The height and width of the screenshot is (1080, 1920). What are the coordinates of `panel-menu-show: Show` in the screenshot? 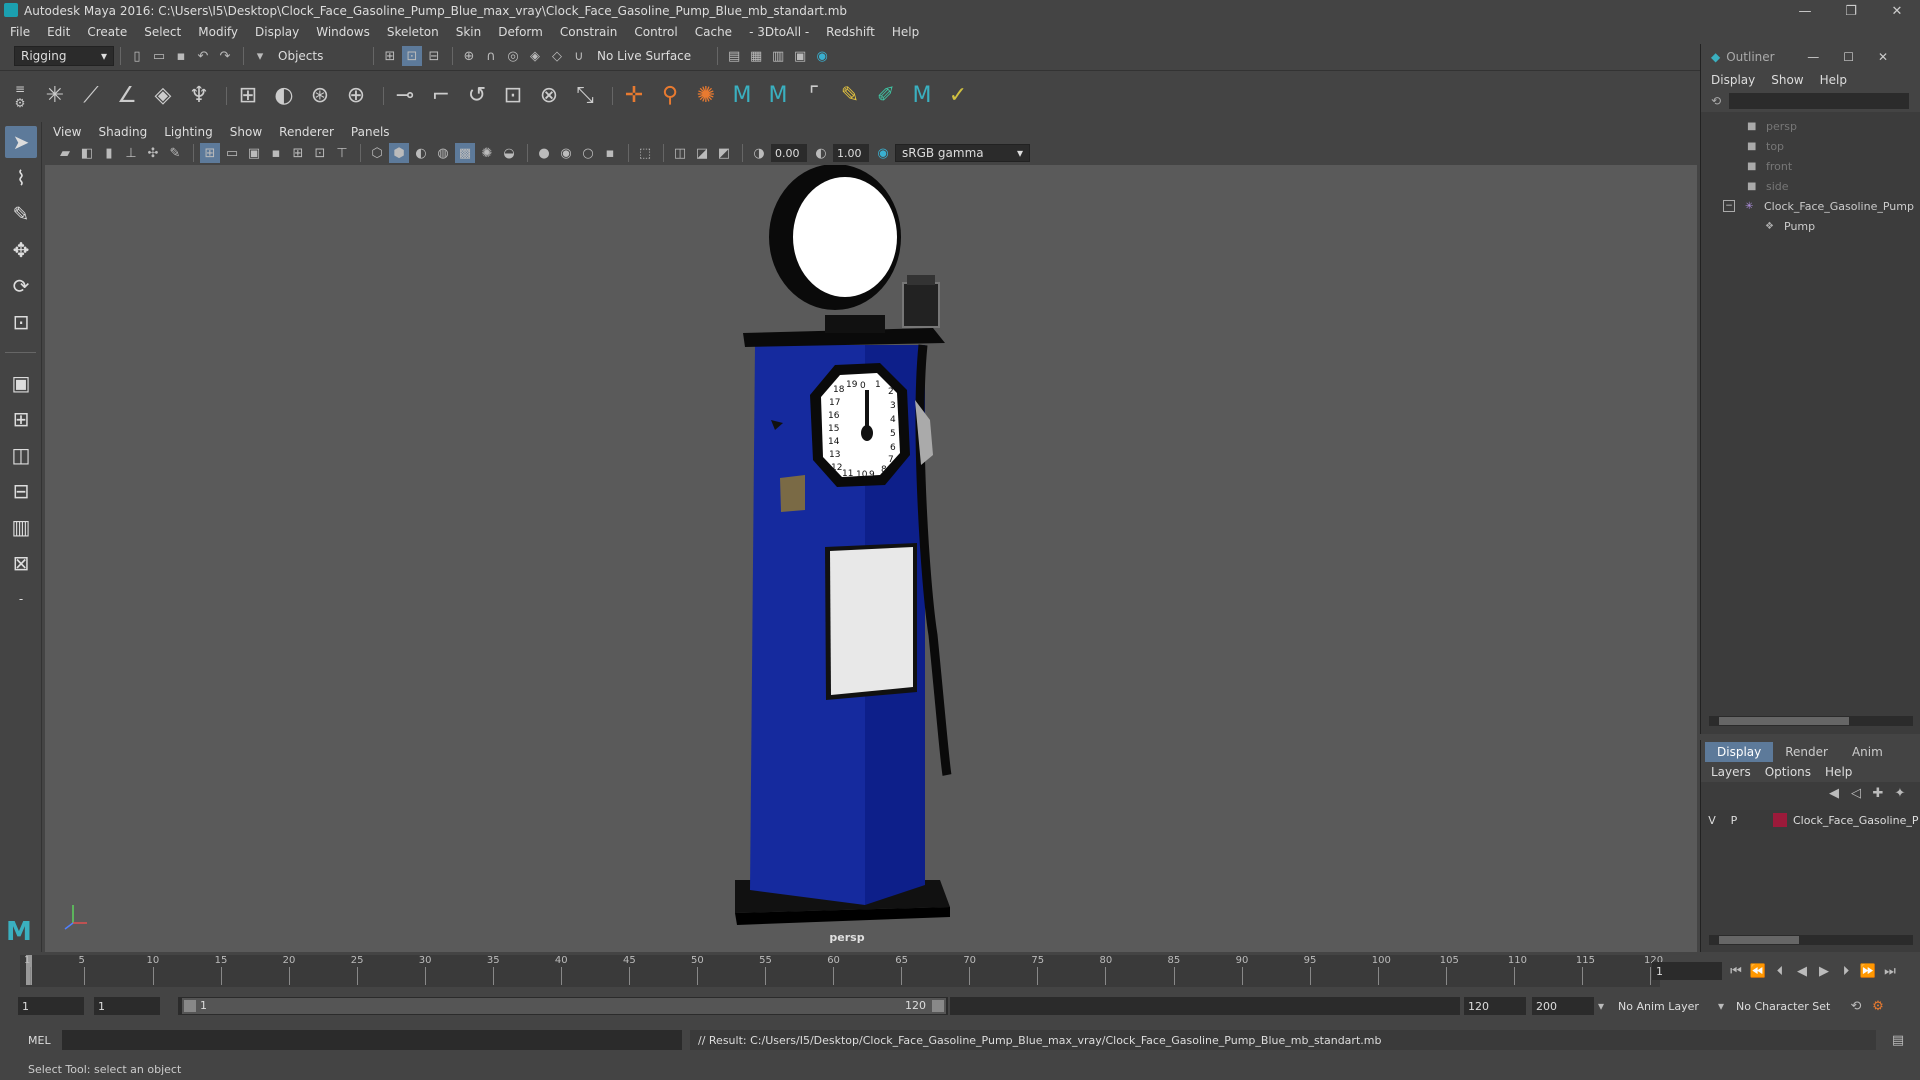 It's located at (246, 132).